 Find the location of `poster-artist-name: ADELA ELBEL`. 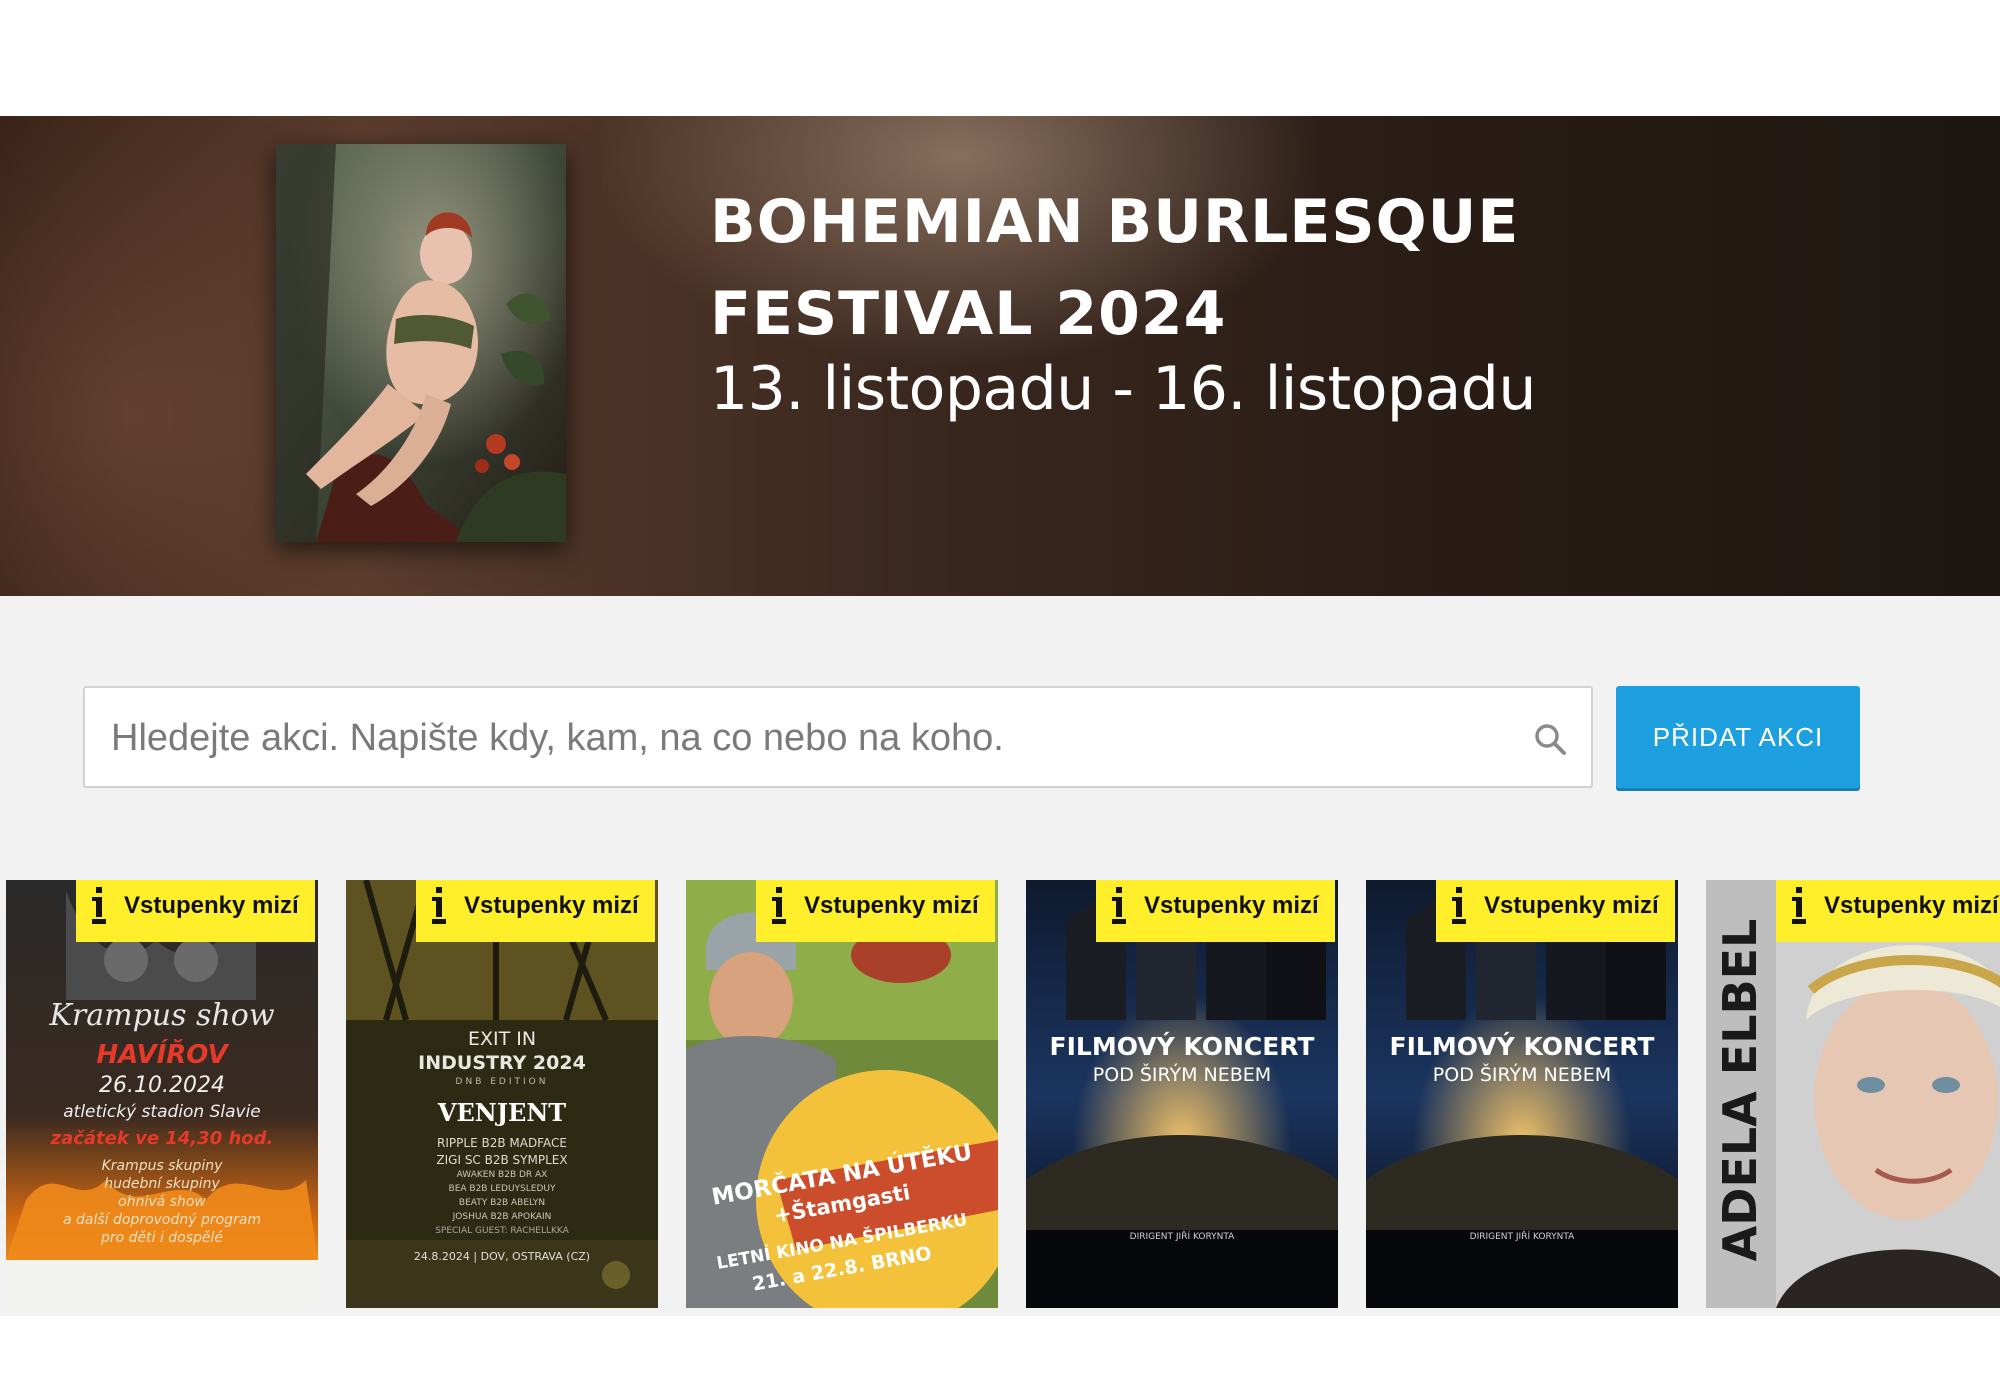

poster-artist-name: ADELA ELBEL is located at coordinates (1740, 1090).